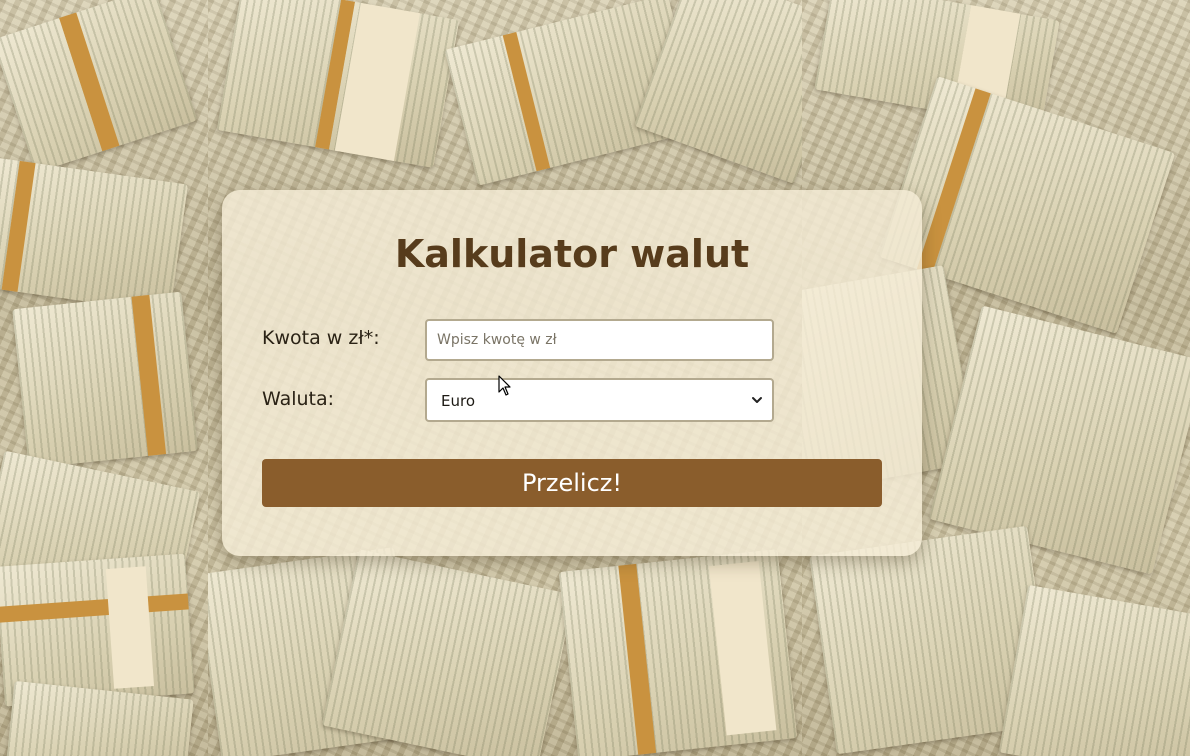 The image size is (1190, 756). Describe the element at coordinates (757, 400) in the screenshot. I see `chevron-down-icon` at that location.